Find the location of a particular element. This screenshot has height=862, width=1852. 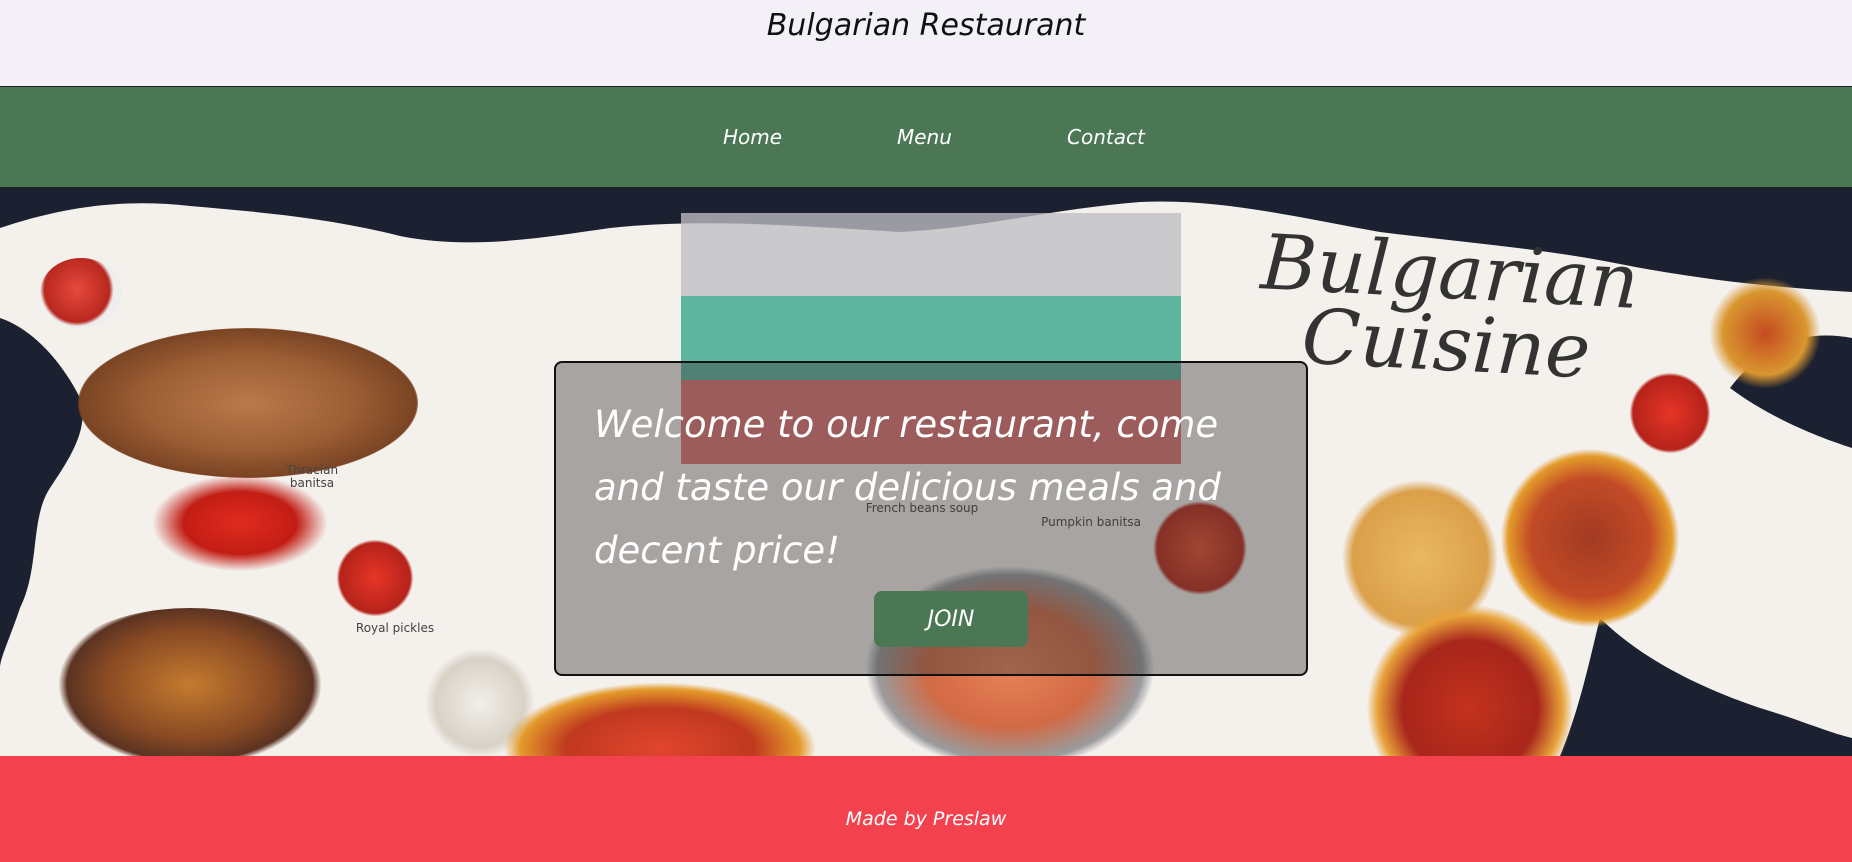

main-navigation: Home Menu Contact is located at coordinates (926, 137).